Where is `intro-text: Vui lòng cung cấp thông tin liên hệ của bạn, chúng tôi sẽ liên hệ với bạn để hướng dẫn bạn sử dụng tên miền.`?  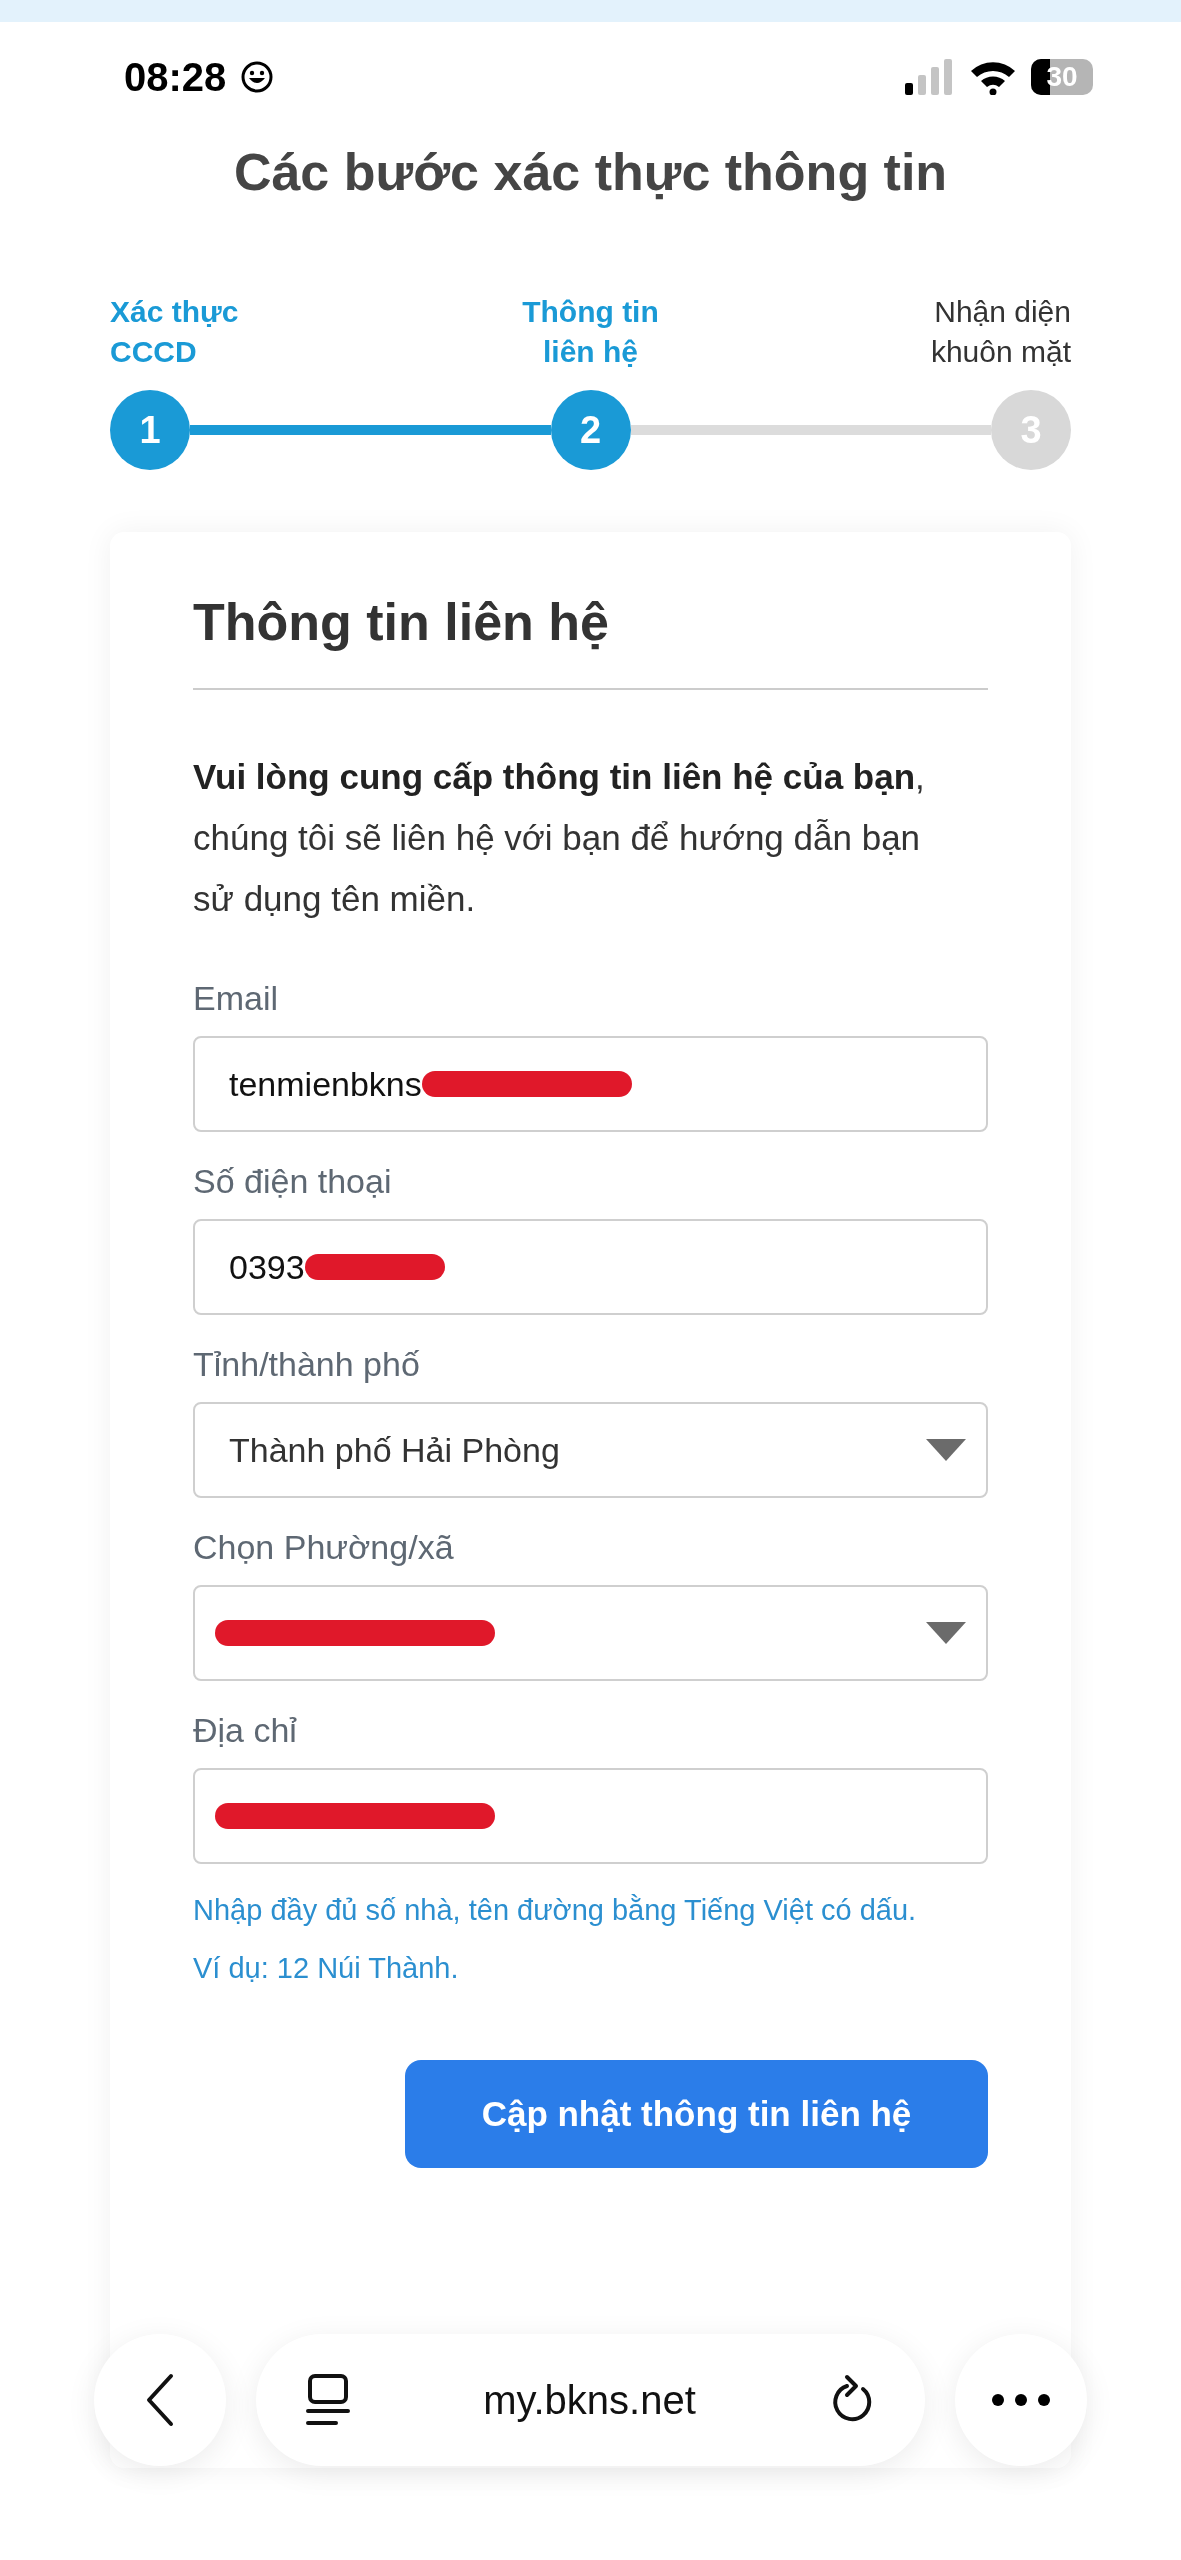 intro-text: Vui lòng cung cấp thông tin liên hệ của bạn, chúng tôi sẽ liên hệ với bạn để hướng dẫn bạn sử dụng tên miền. is located at coordinates (559, 838).